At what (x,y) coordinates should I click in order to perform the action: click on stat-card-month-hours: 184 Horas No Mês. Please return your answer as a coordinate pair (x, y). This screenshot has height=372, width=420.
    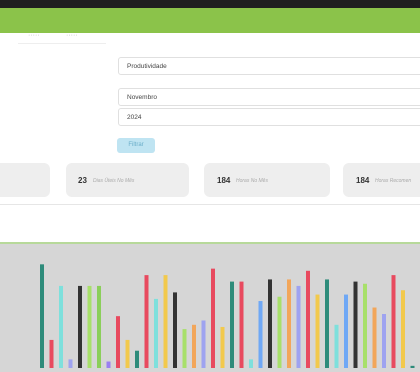
    Looking at the image, I should click on (267, 180).